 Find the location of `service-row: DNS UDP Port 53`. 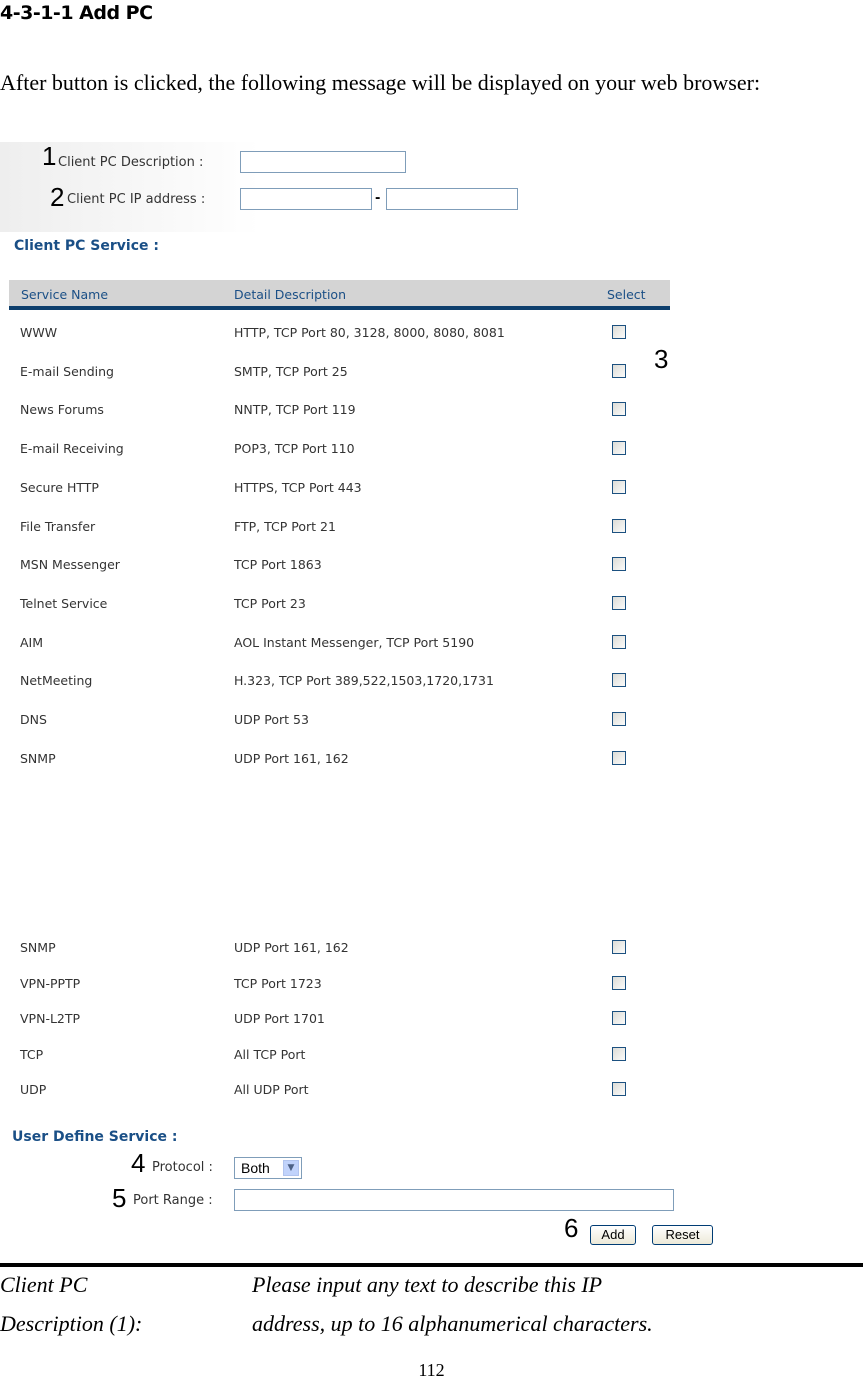

service-row: DNS UDP Port 53 is located at coordinates (335, 722).